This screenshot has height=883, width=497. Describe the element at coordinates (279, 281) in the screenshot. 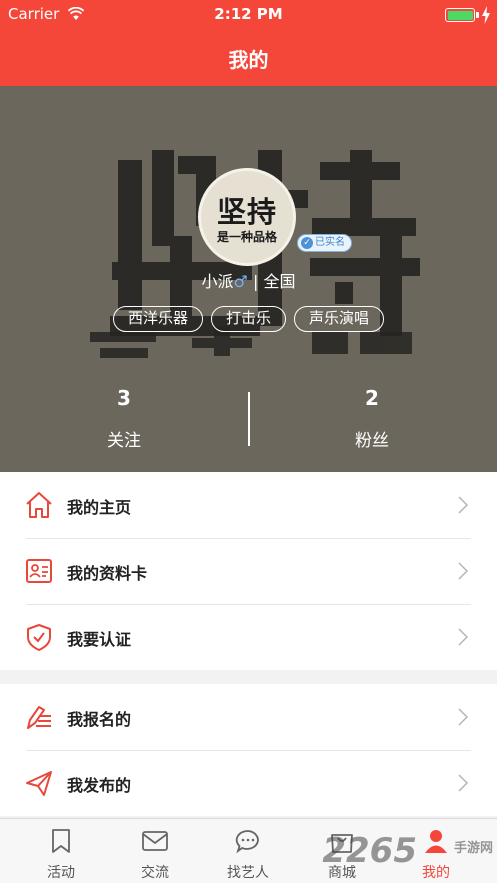

I see `user-region: 全国` at that location.